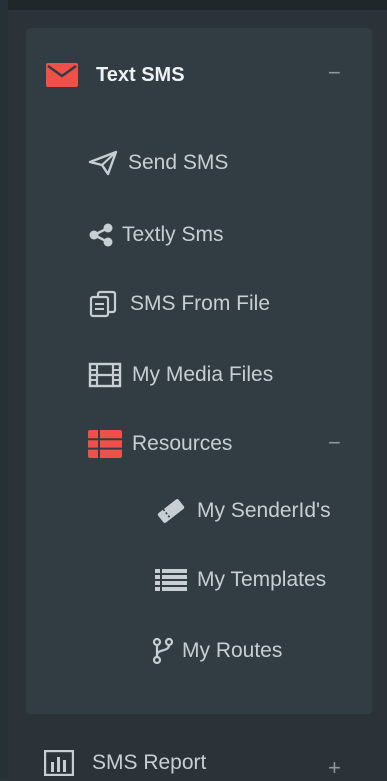  What do you see at coordinates (163, 651) in the screenshot?
I see `fork-icon` at bounding box center [163, 651].